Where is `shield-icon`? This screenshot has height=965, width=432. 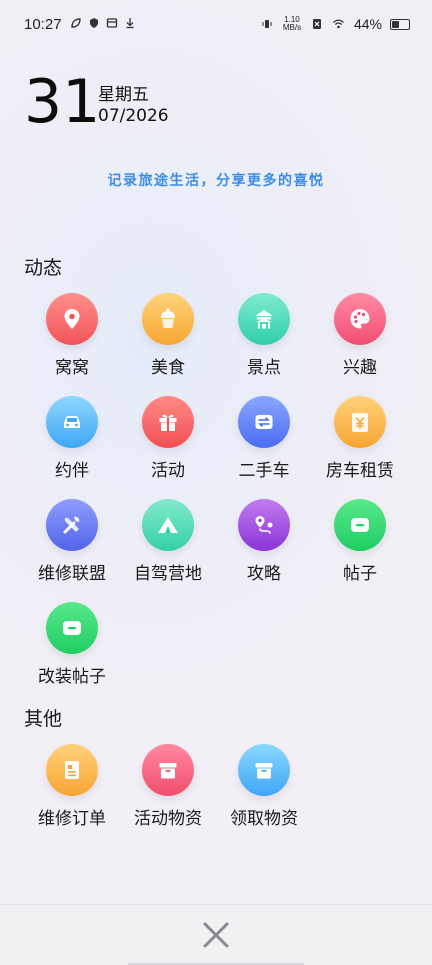
shield-icon is located at coordinates (94, 23).